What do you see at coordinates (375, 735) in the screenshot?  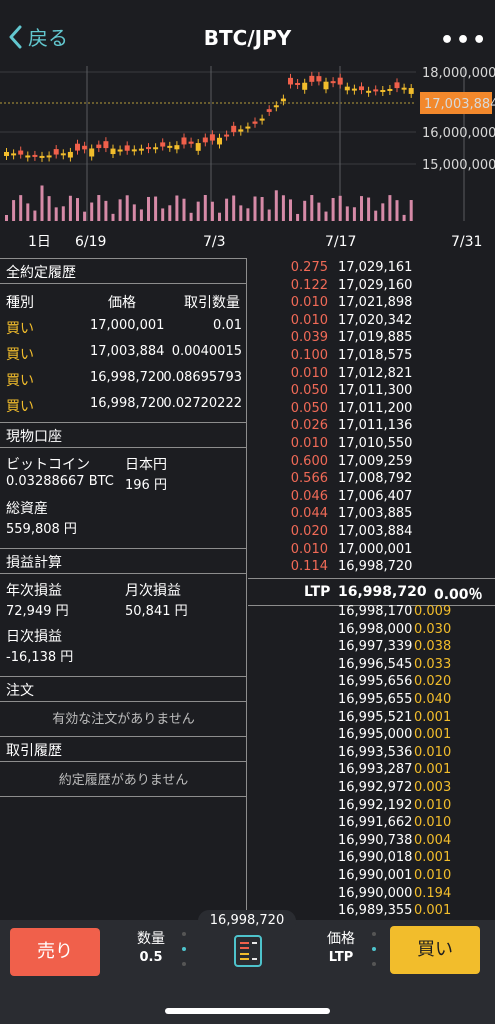 I see `bid-price: 16,995,000` at bounding box center [375, 735].